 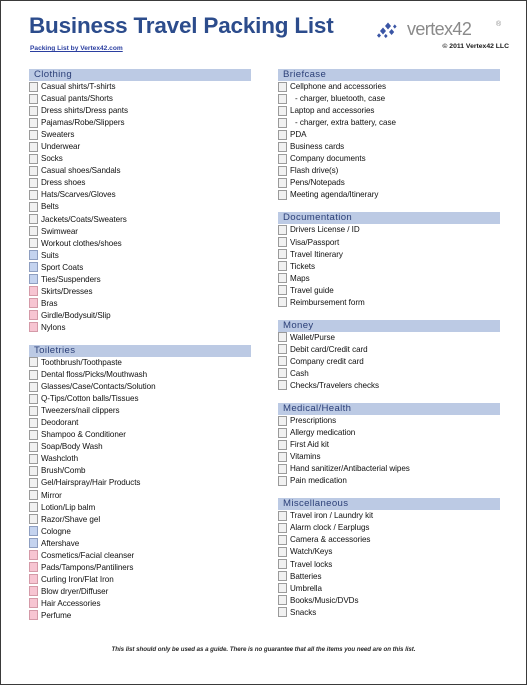 I want to click on checklist-row: Debit card/Credit card, so click(x=389, y=350).